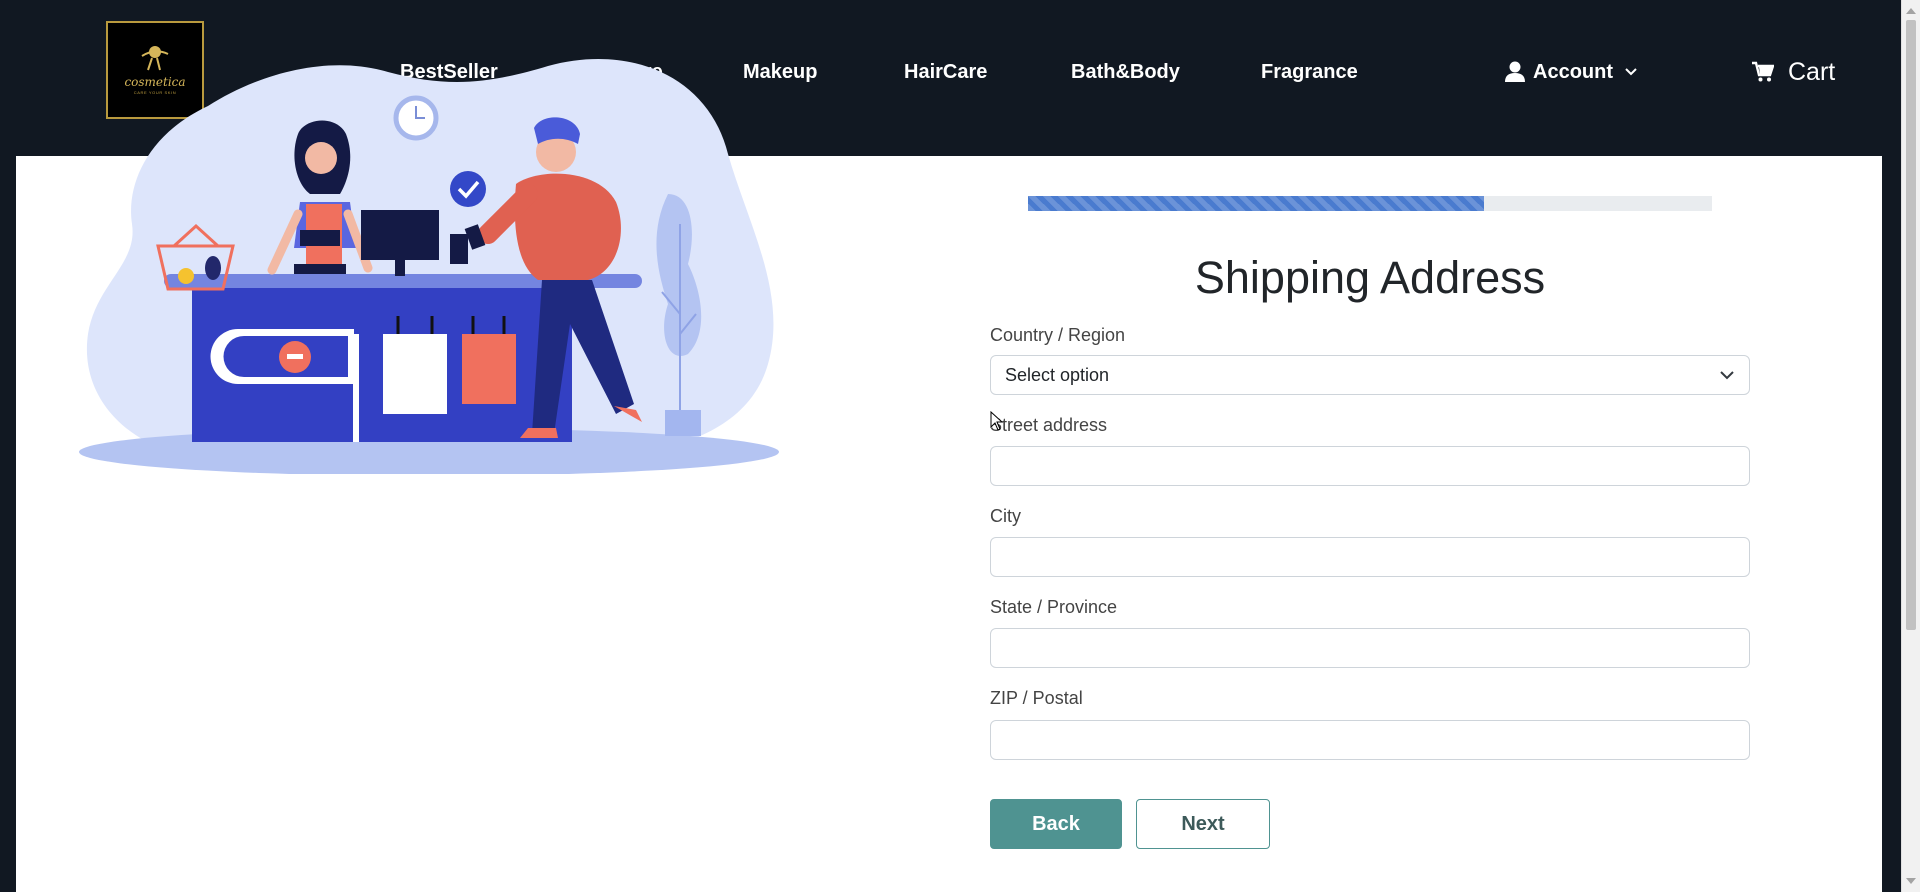 This screenshot has height=892, width=1920. I want to click on checkout-progress-fill, so click(1256, 203).